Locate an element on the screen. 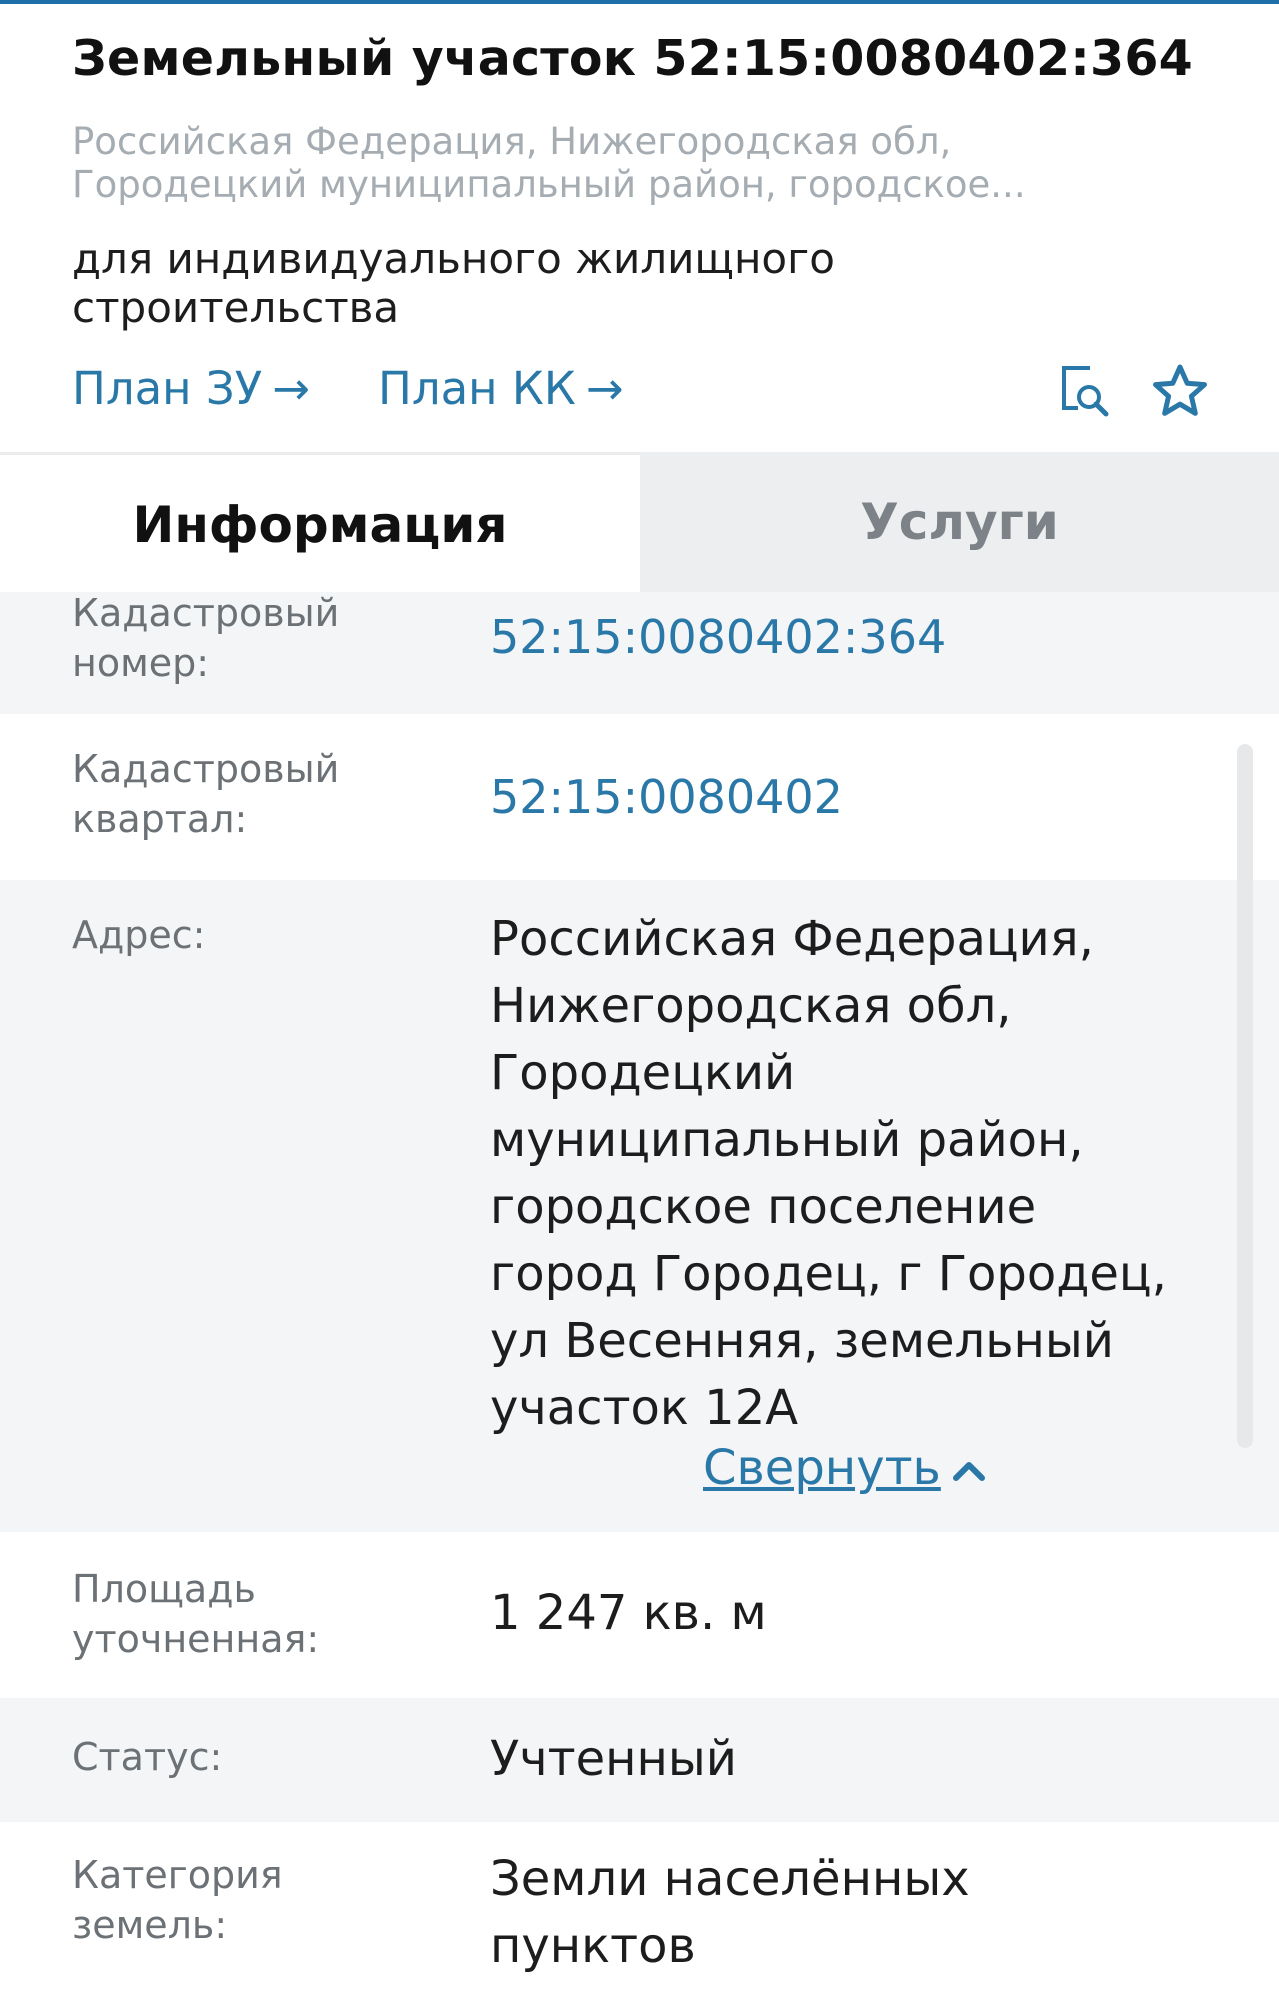 This screenshot has height=2000, width=1279. info-row-cadastral-block: Кадастровый квартал: 52:15:0080402 is located at coordinates (639, 797).